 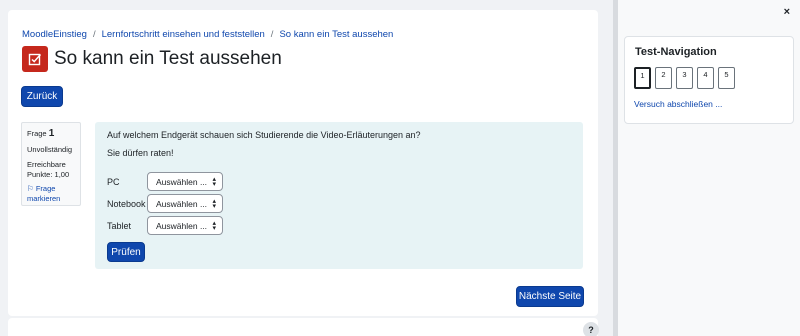 What do you see at coordinates (705, 78) in the screenshot?
I see `question-button-4: 4` at bounding box center [705, 78].